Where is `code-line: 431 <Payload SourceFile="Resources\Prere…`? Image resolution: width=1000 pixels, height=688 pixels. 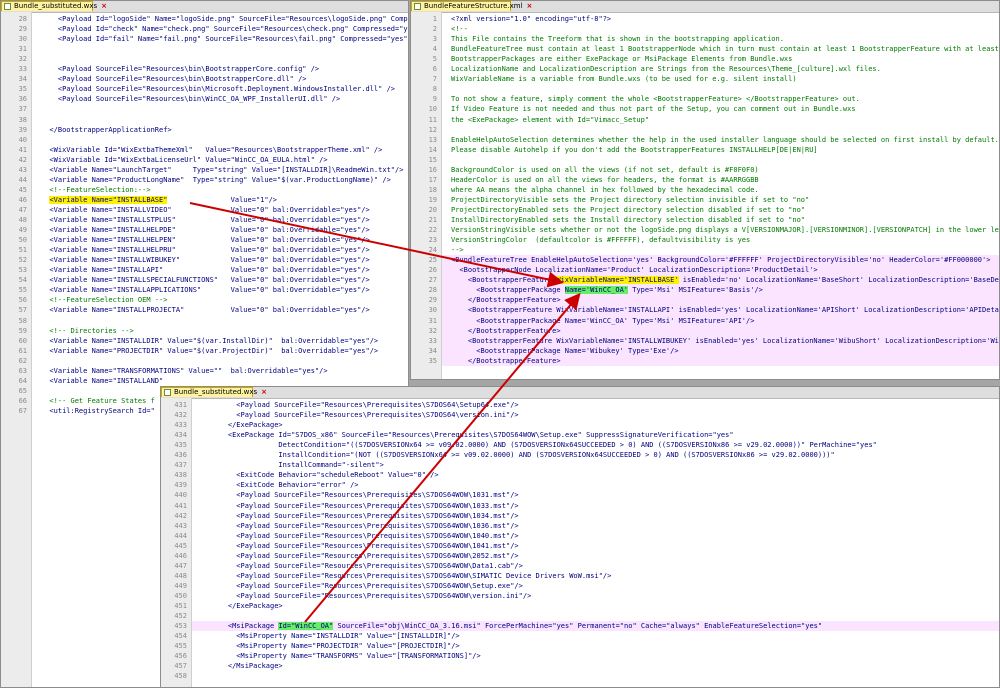 code-line: 431 <Payload SourceFile="Resources\Prere… is located at coordinates (580, 405).